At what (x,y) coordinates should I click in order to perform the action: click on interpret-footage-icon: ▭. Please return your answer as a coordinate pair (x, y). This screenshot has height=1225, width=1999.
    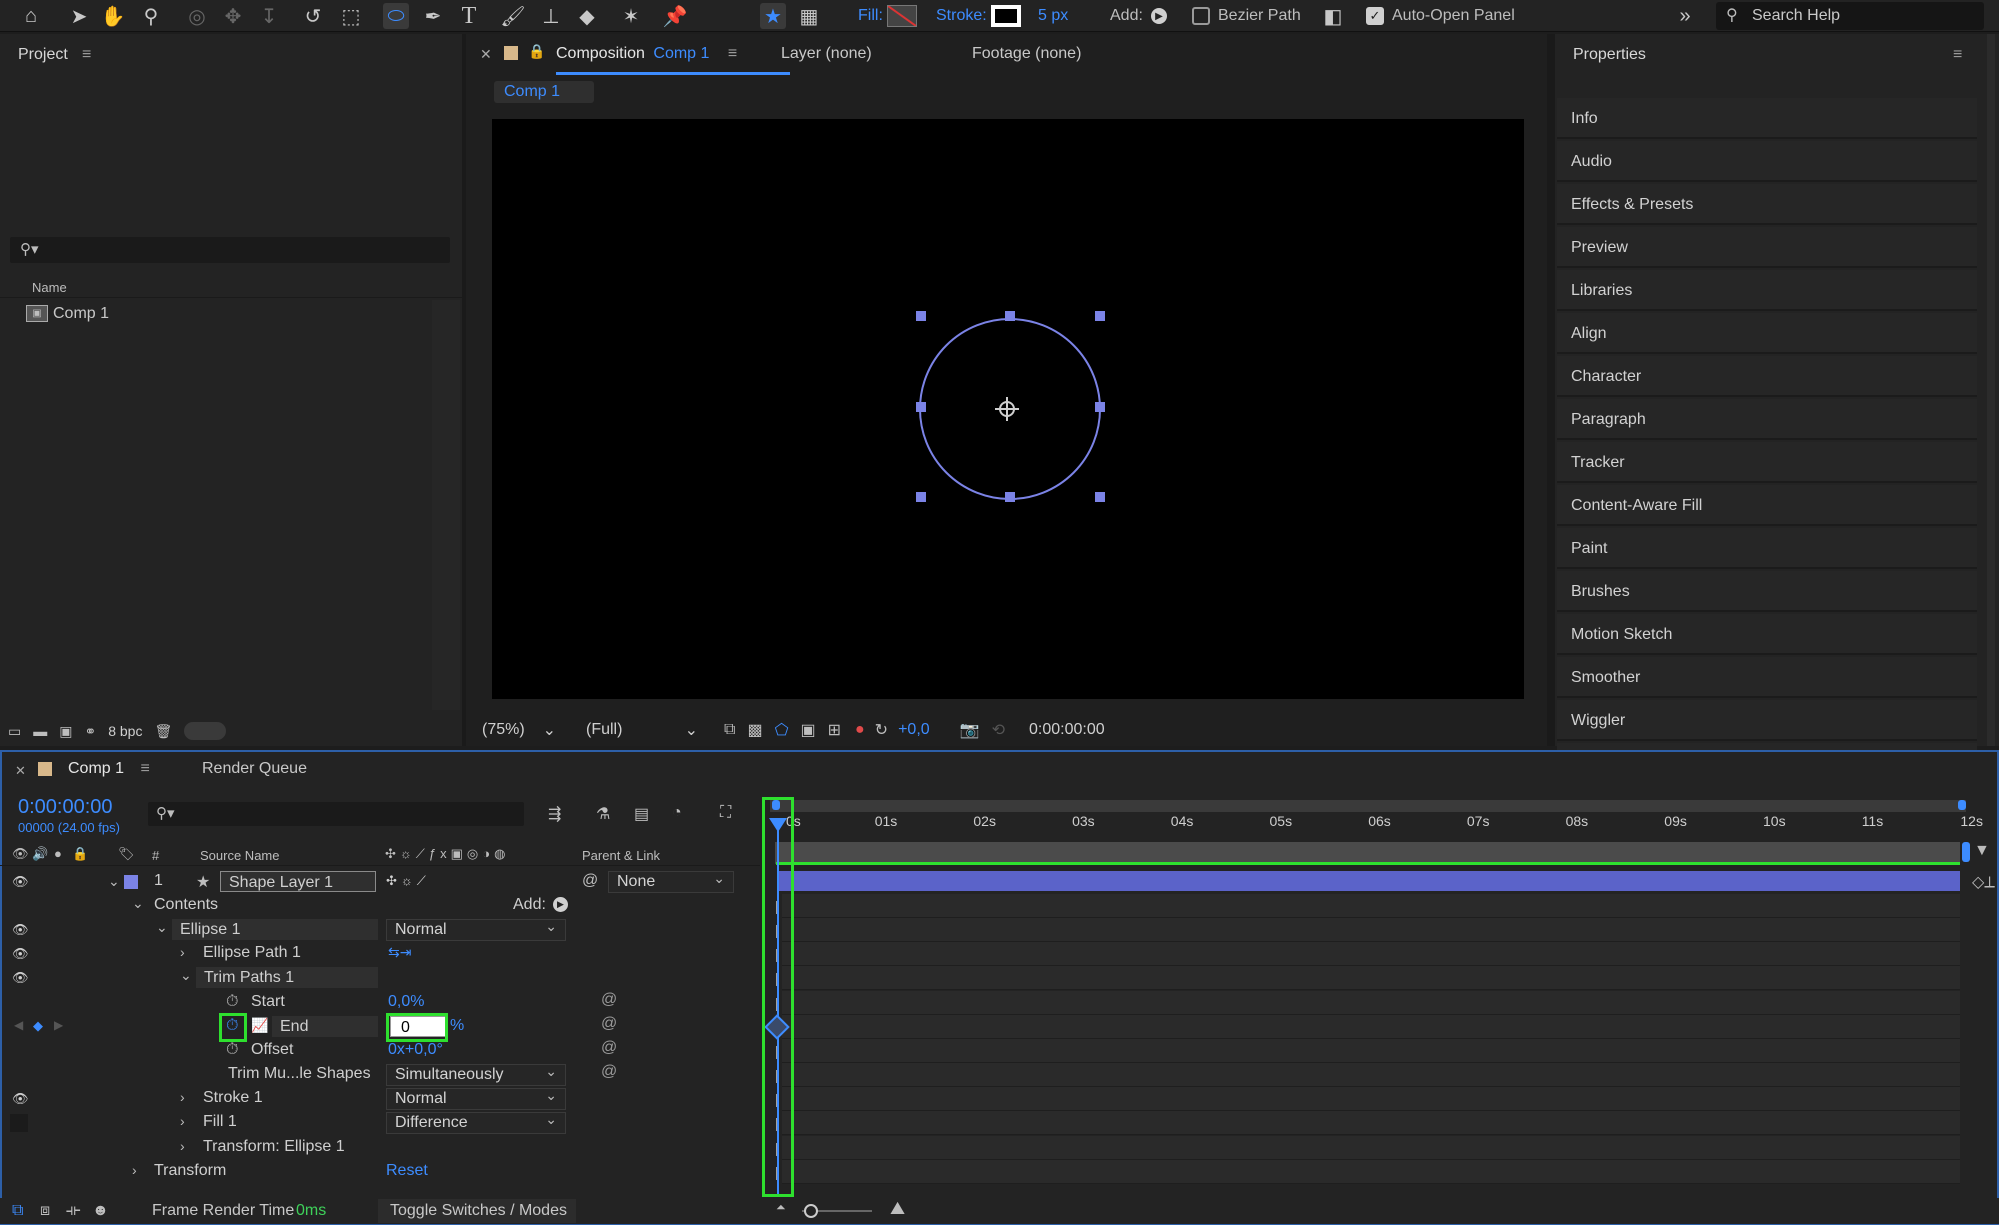
    Looking at the image, I should click on (14, 731).